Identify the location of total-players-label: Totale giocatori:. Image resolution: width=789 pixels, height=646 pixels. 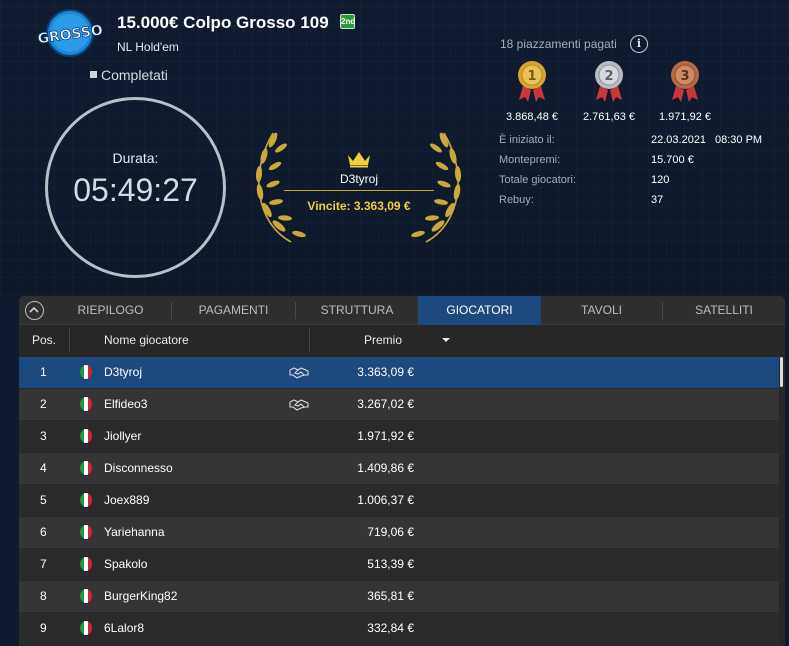
(538, 180).